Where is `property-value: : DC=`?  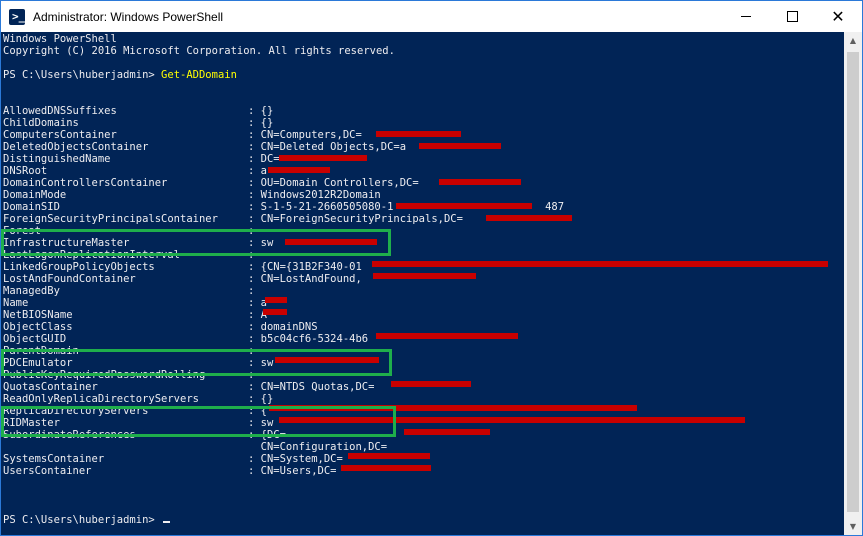
property-value: : DC= is located at coordinates (264, 159).